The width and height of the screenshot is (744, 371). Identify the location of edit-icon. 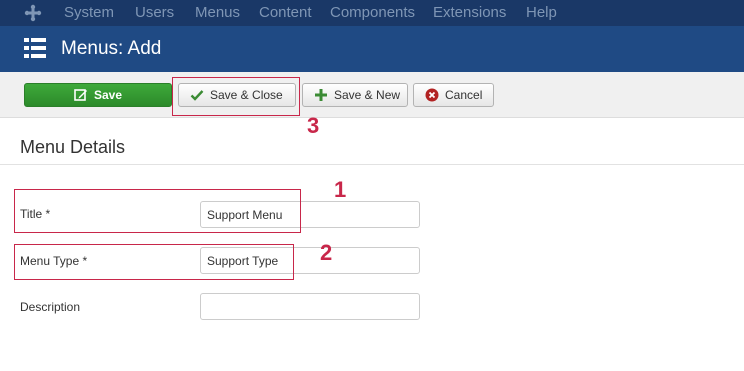
(80, 95).